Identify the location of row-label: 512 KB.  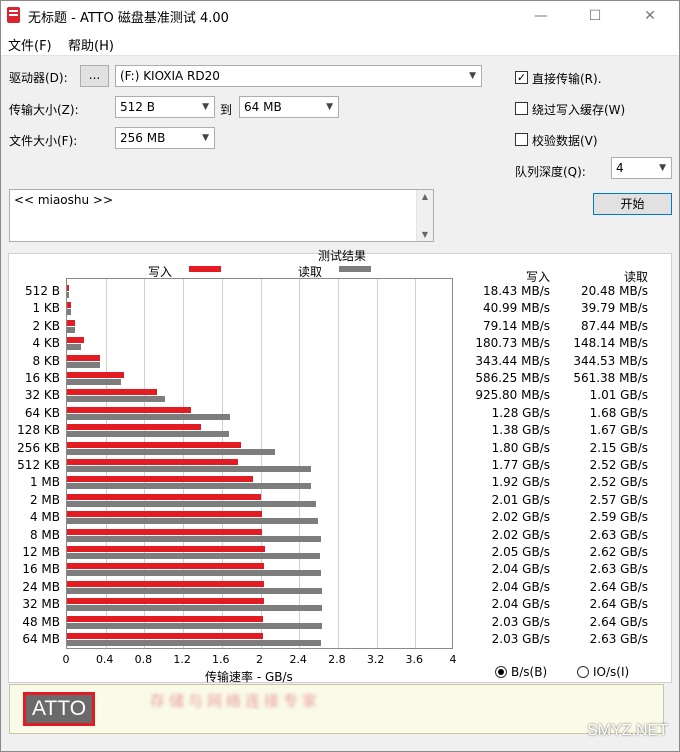
(38, 465).